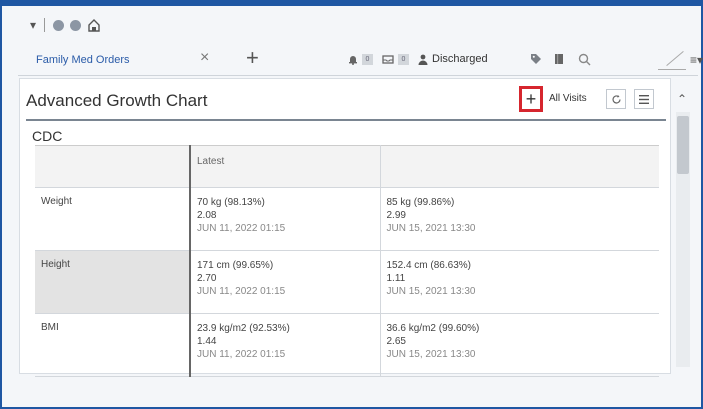 The image size is (703, 409). I want to click on search-button, so click(584, 59).